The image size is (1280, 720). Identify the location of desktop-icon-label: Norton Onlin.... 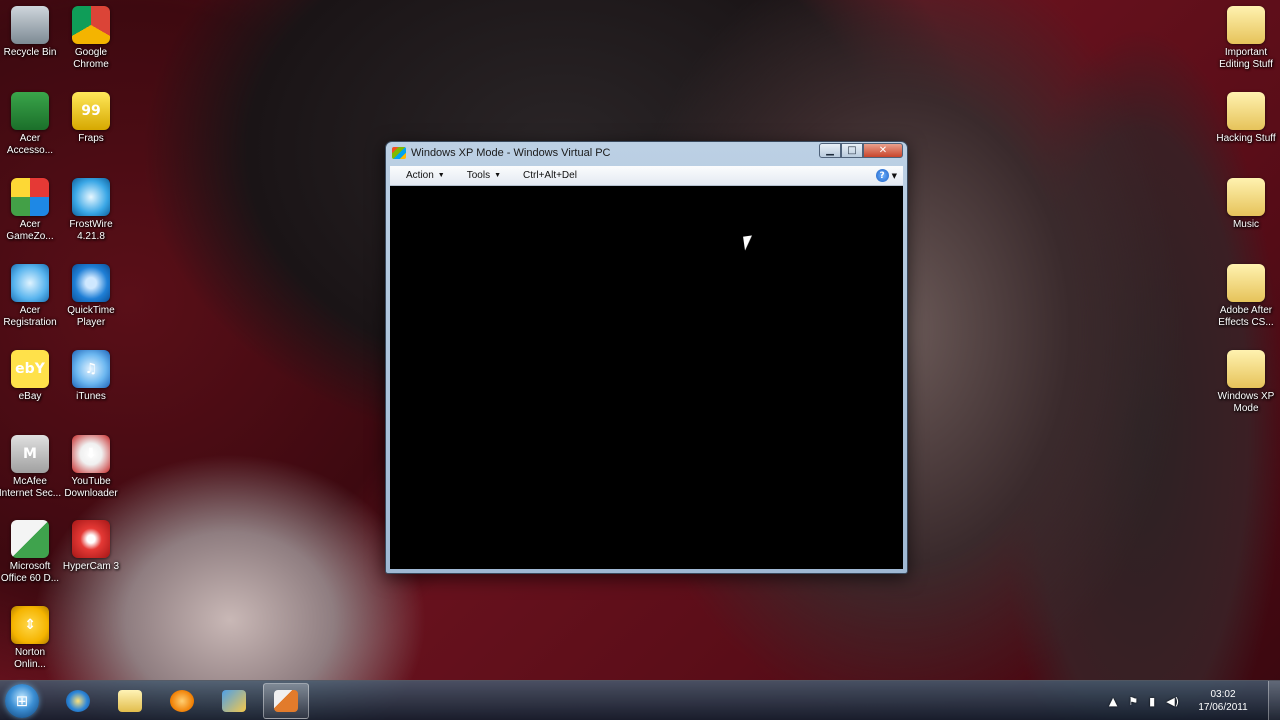
(30, 658).